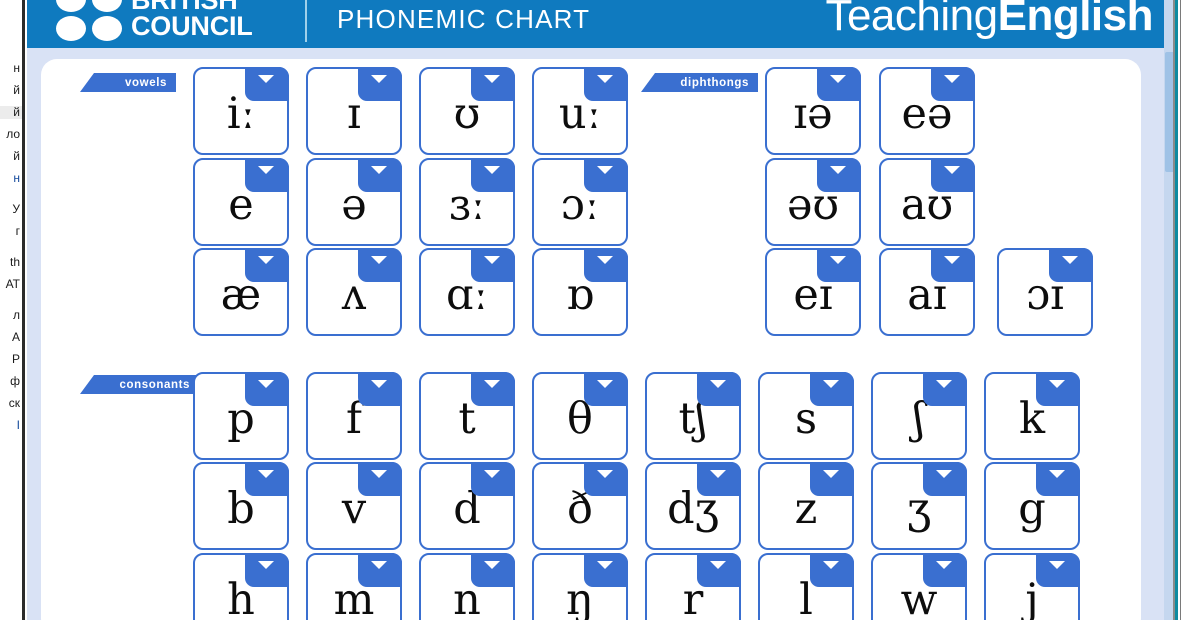 This screenshot has width=1181, height=620. I want to click on phoneme-card-consonant: t, so click(467, 416).